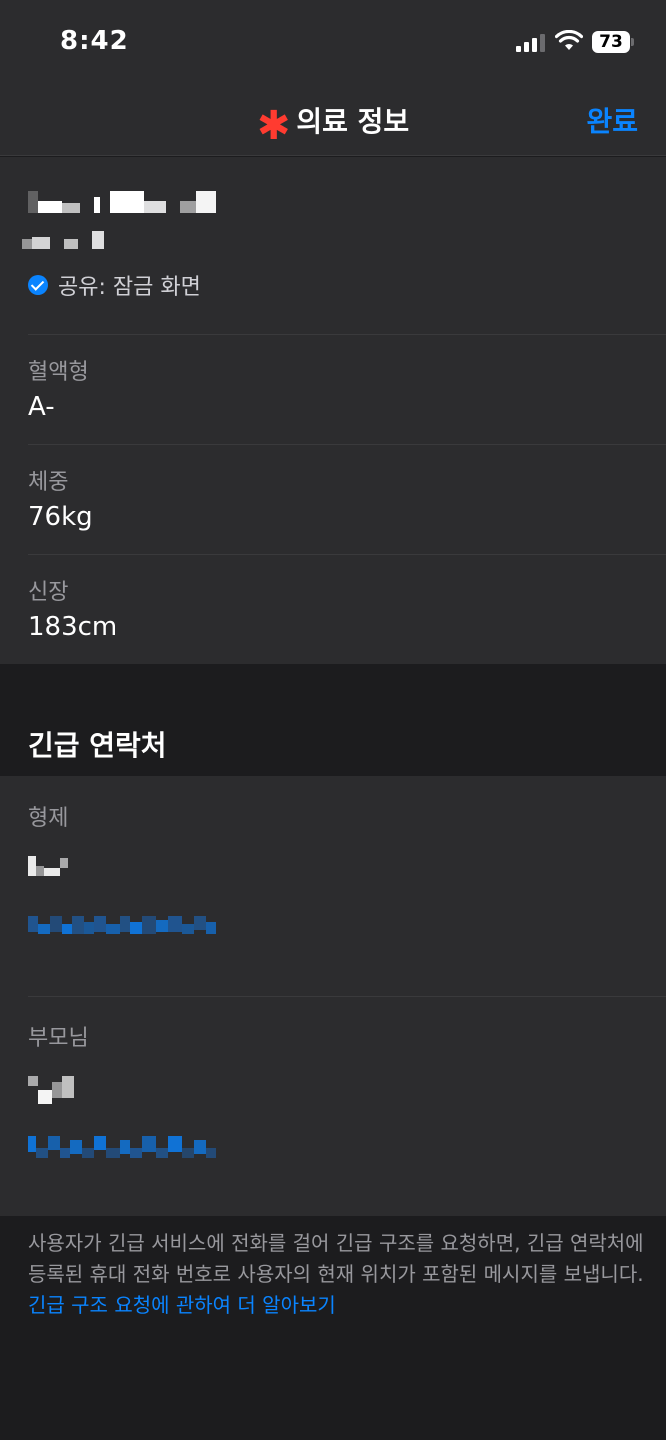  I want to click on done-button: 완료, so click(612, 120).